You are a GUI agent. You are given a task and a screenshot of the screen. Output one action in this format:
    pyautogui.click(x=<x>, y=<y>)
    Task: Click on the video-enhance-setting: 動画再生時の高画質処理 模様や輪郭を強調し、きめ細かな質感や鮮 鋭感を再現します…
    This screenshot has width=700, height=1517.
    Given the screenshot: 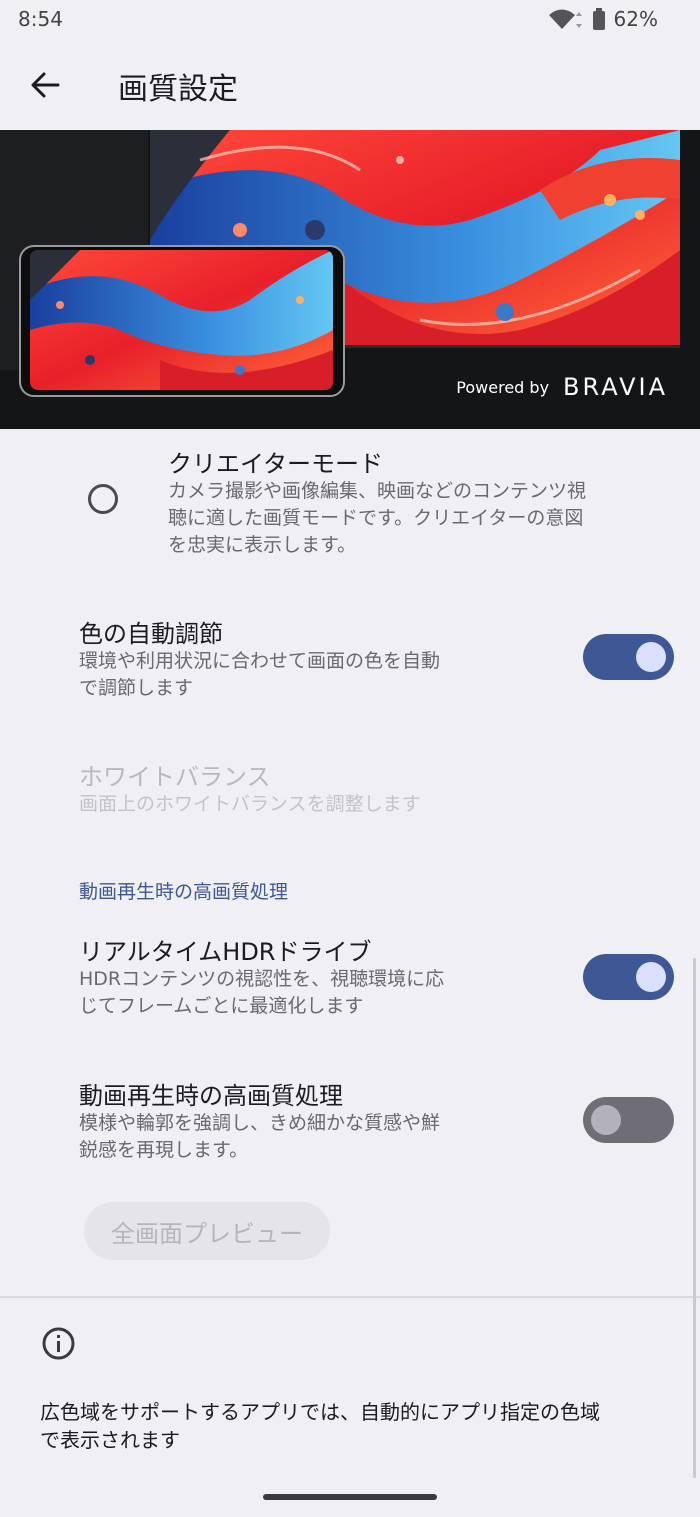 What is the action you would take?
    pyautogui.click(x=350, y=1120)
    